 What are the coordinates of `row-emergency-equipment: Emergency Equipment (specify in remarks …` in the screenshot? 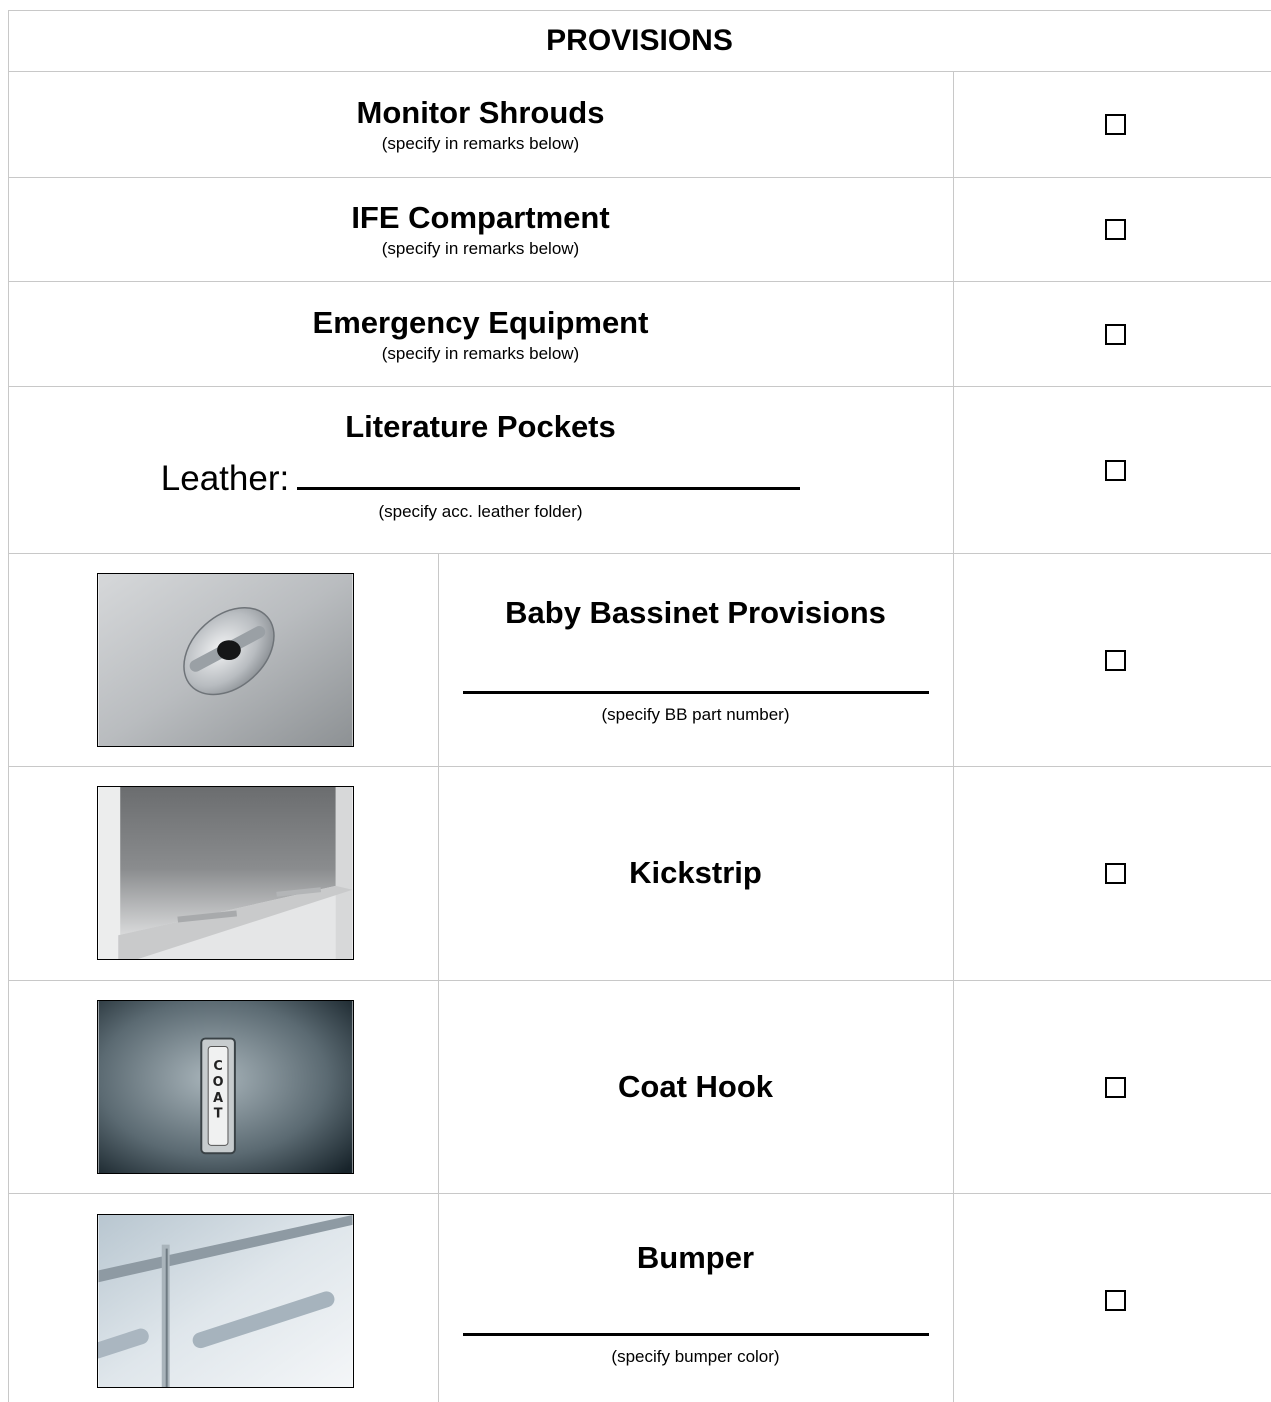 It's located at (480, 340).